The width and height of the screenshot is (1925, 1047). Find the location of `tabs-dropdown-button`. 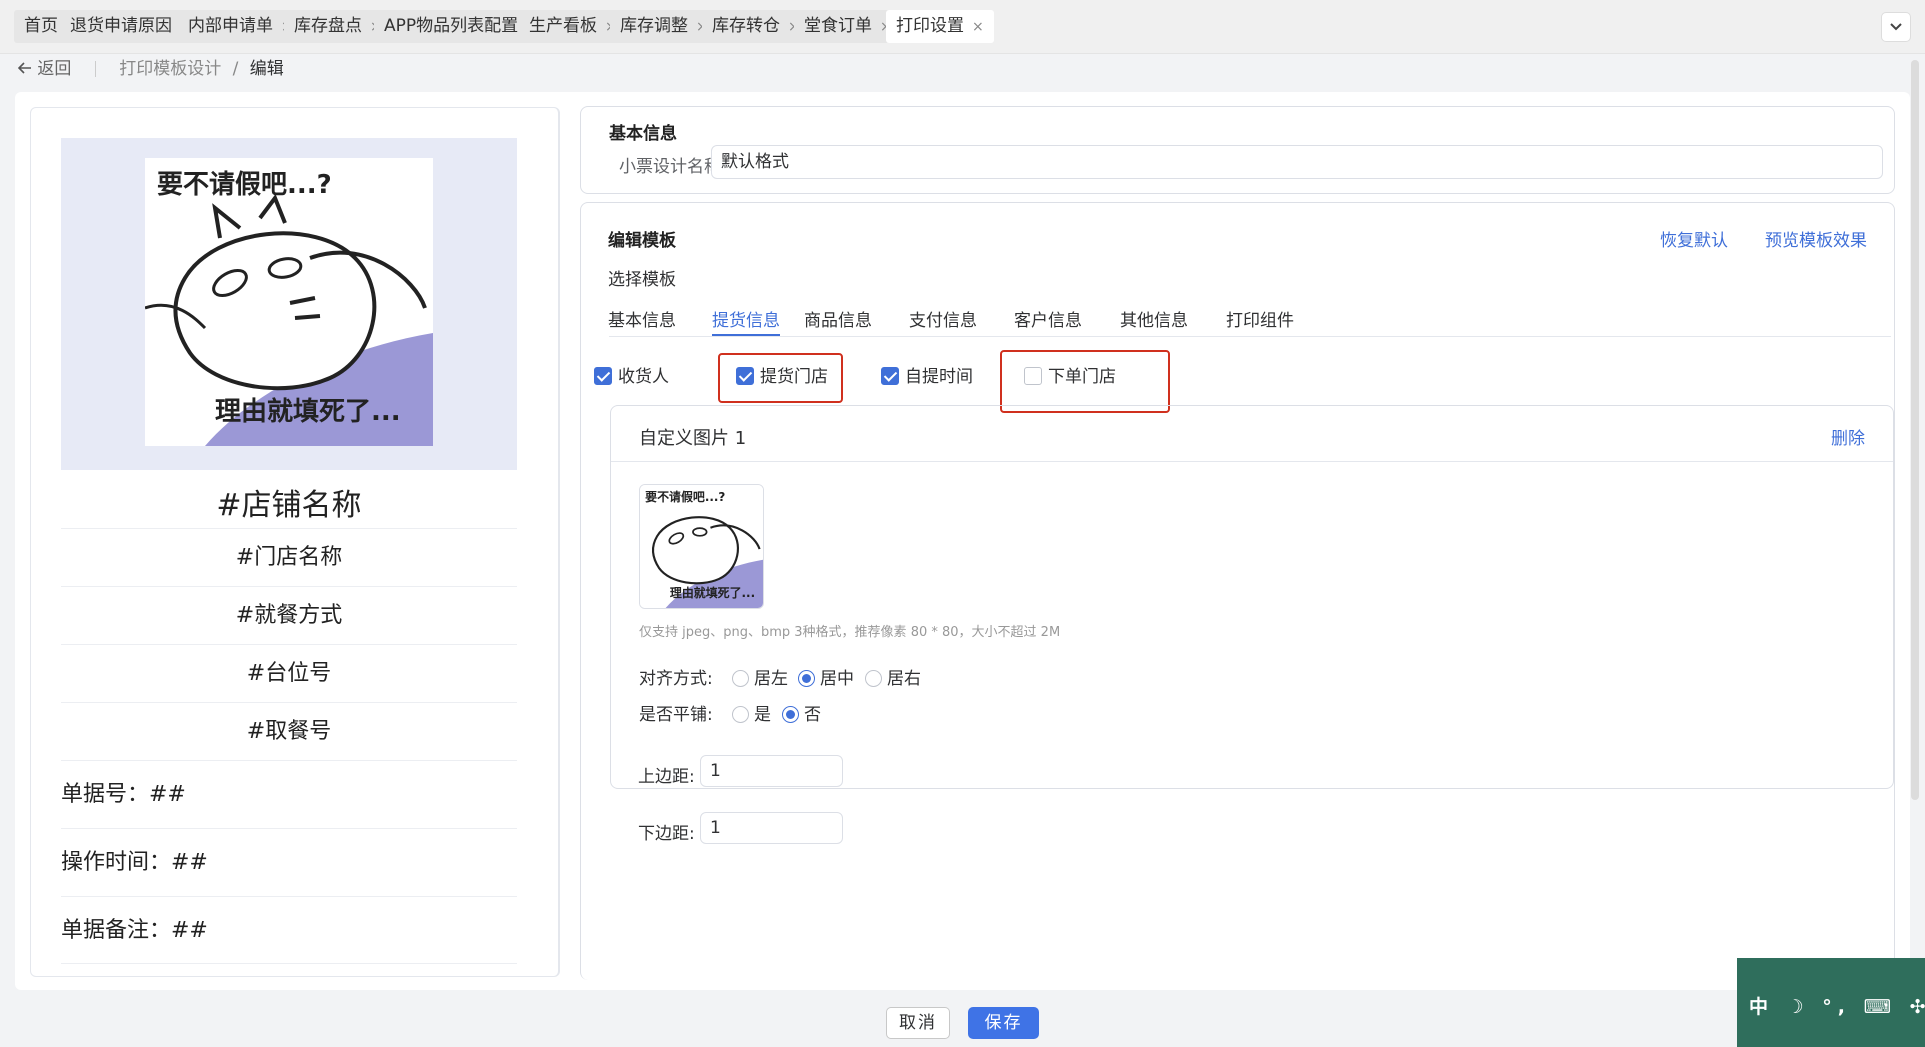

tabs-dropdown-button is located at coordinates (1896, 27).